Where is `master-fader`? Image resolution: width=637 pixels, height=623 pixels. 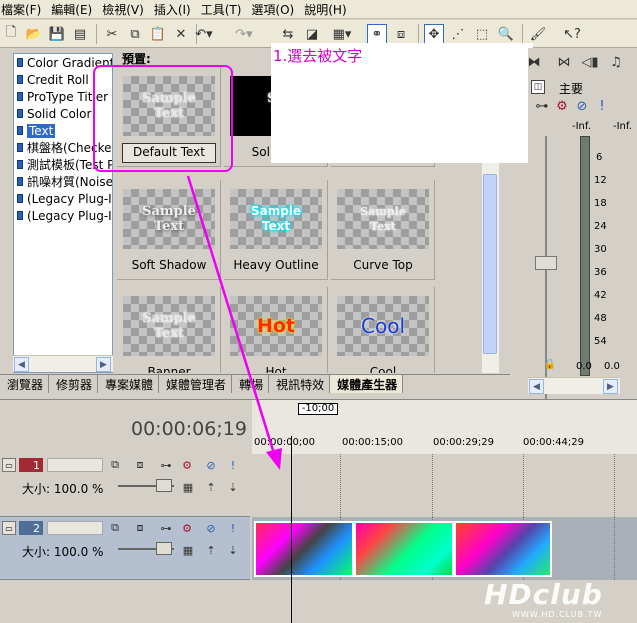
master-fader is located at coordinates (546, 263).